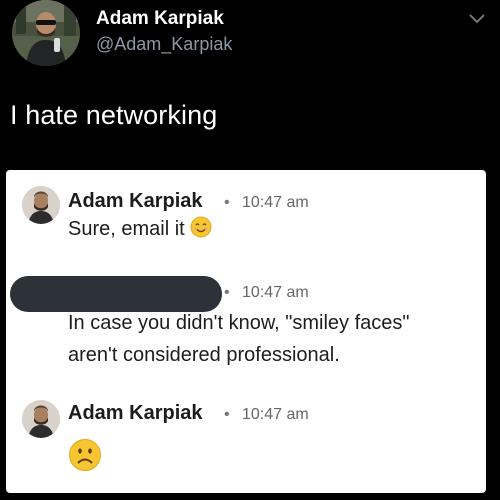  I want to click on profile-photo, so click(46, 33).